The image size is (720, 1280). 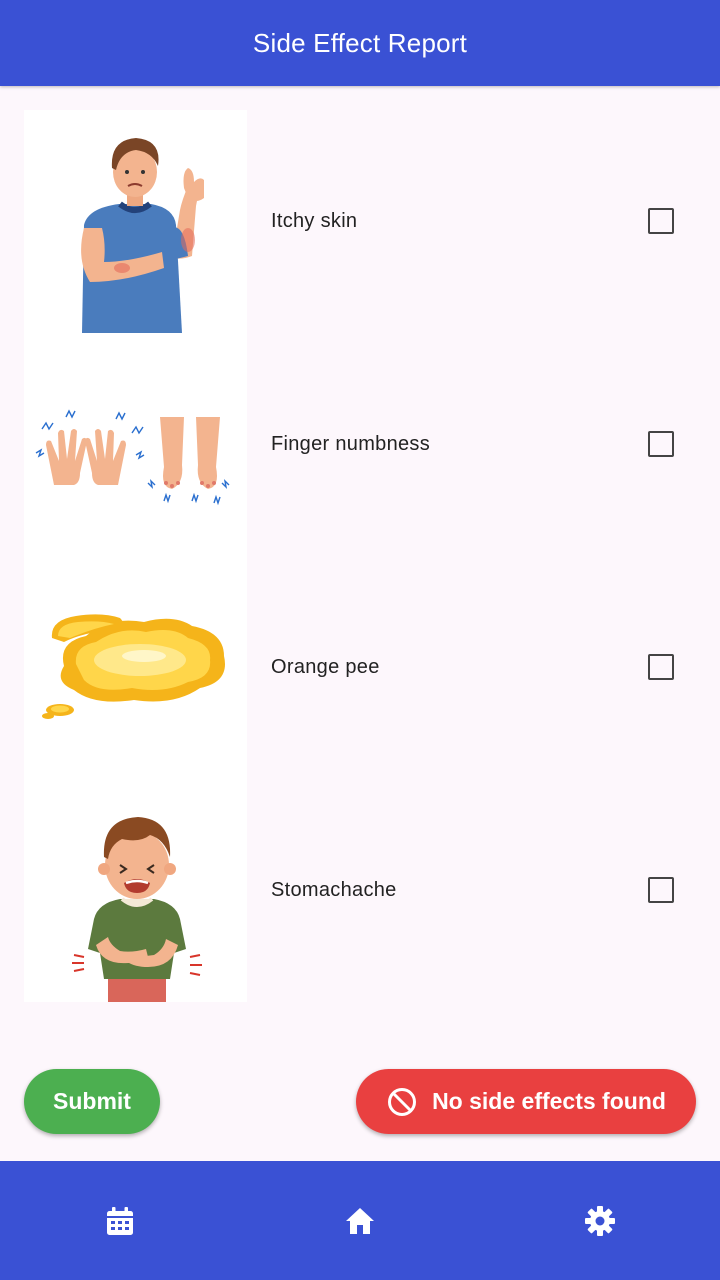 I want to click on orange-pee-illustration, so click(x=135, y=667).